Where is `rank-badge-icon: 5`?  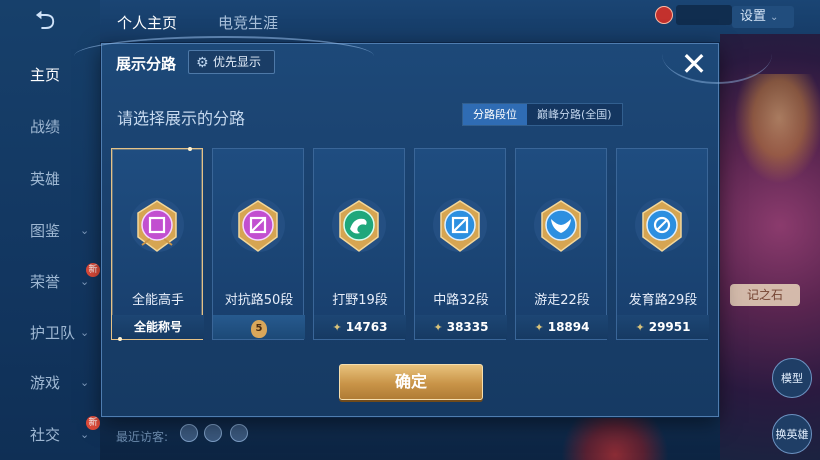 rank-badge-icon: 5 is located at coordinates (259, 329).